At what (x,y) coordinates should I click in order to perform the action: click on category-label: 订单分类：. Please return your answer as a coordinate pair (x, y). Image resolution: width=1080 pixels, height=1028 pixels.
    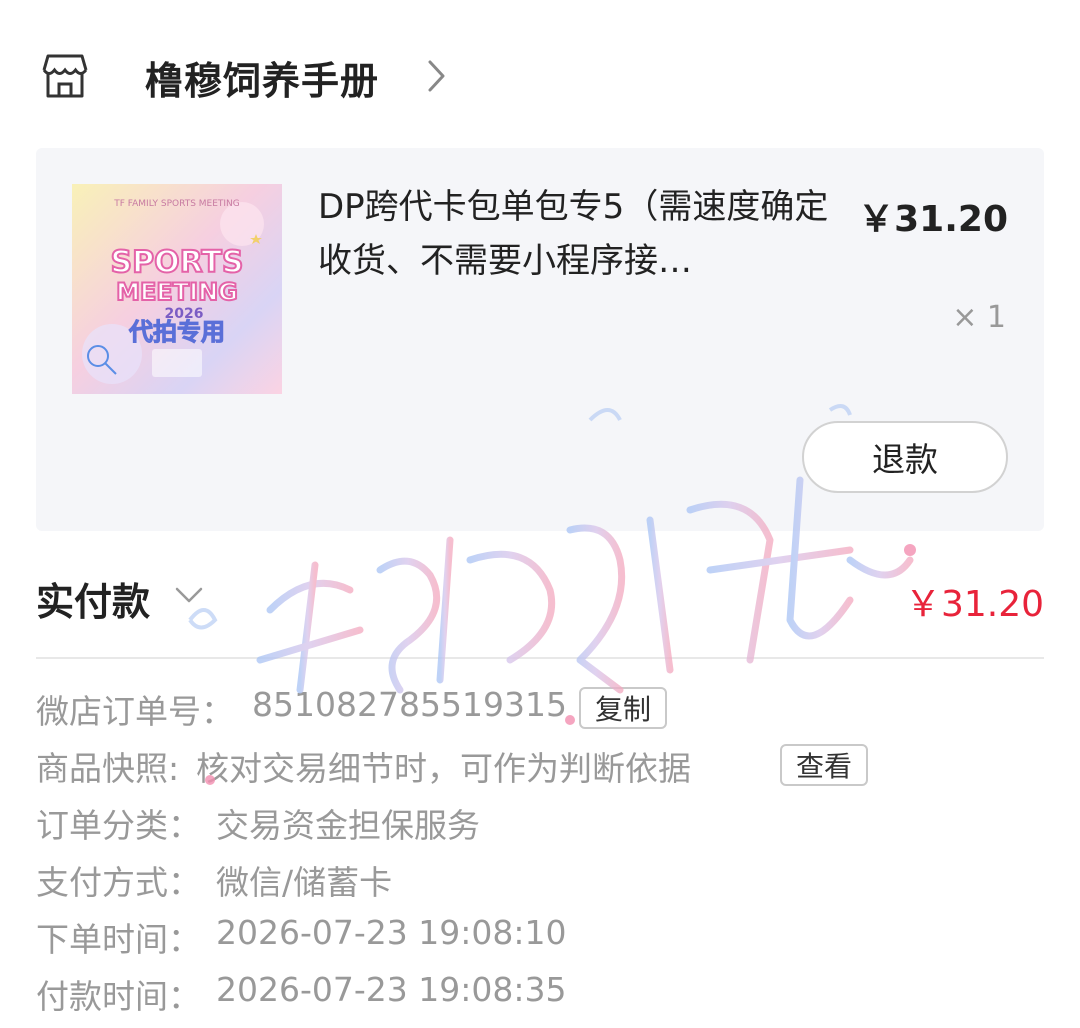
    Looking at the image, I should click on (118, 825).